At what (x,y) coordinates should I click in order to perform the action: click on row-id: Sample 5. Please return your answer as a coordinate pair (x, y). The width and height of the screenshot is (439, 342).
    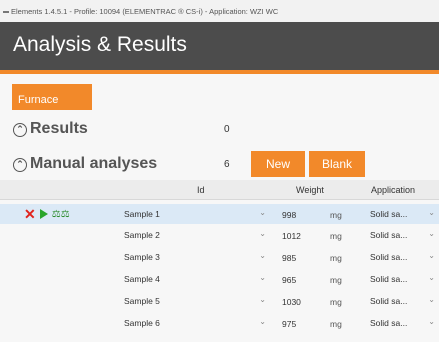
    Looking at the image, I should click on (142, 301).